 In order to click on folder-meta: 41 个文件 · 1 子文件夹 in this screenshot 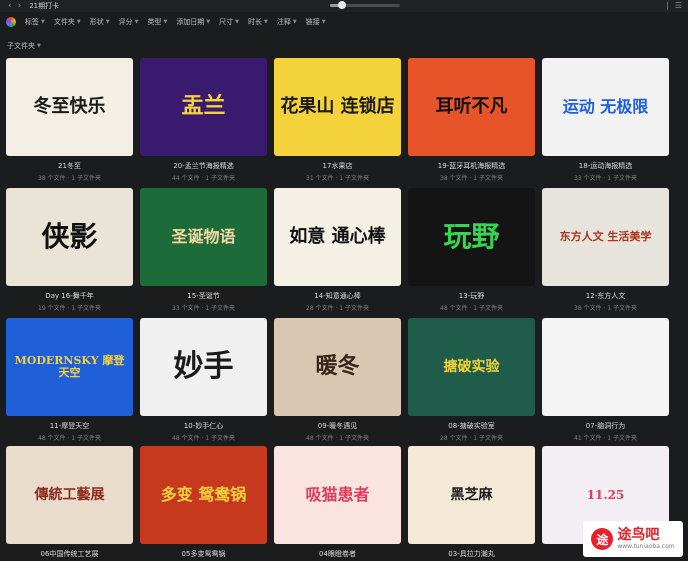, I will do `click(605, 438)`.